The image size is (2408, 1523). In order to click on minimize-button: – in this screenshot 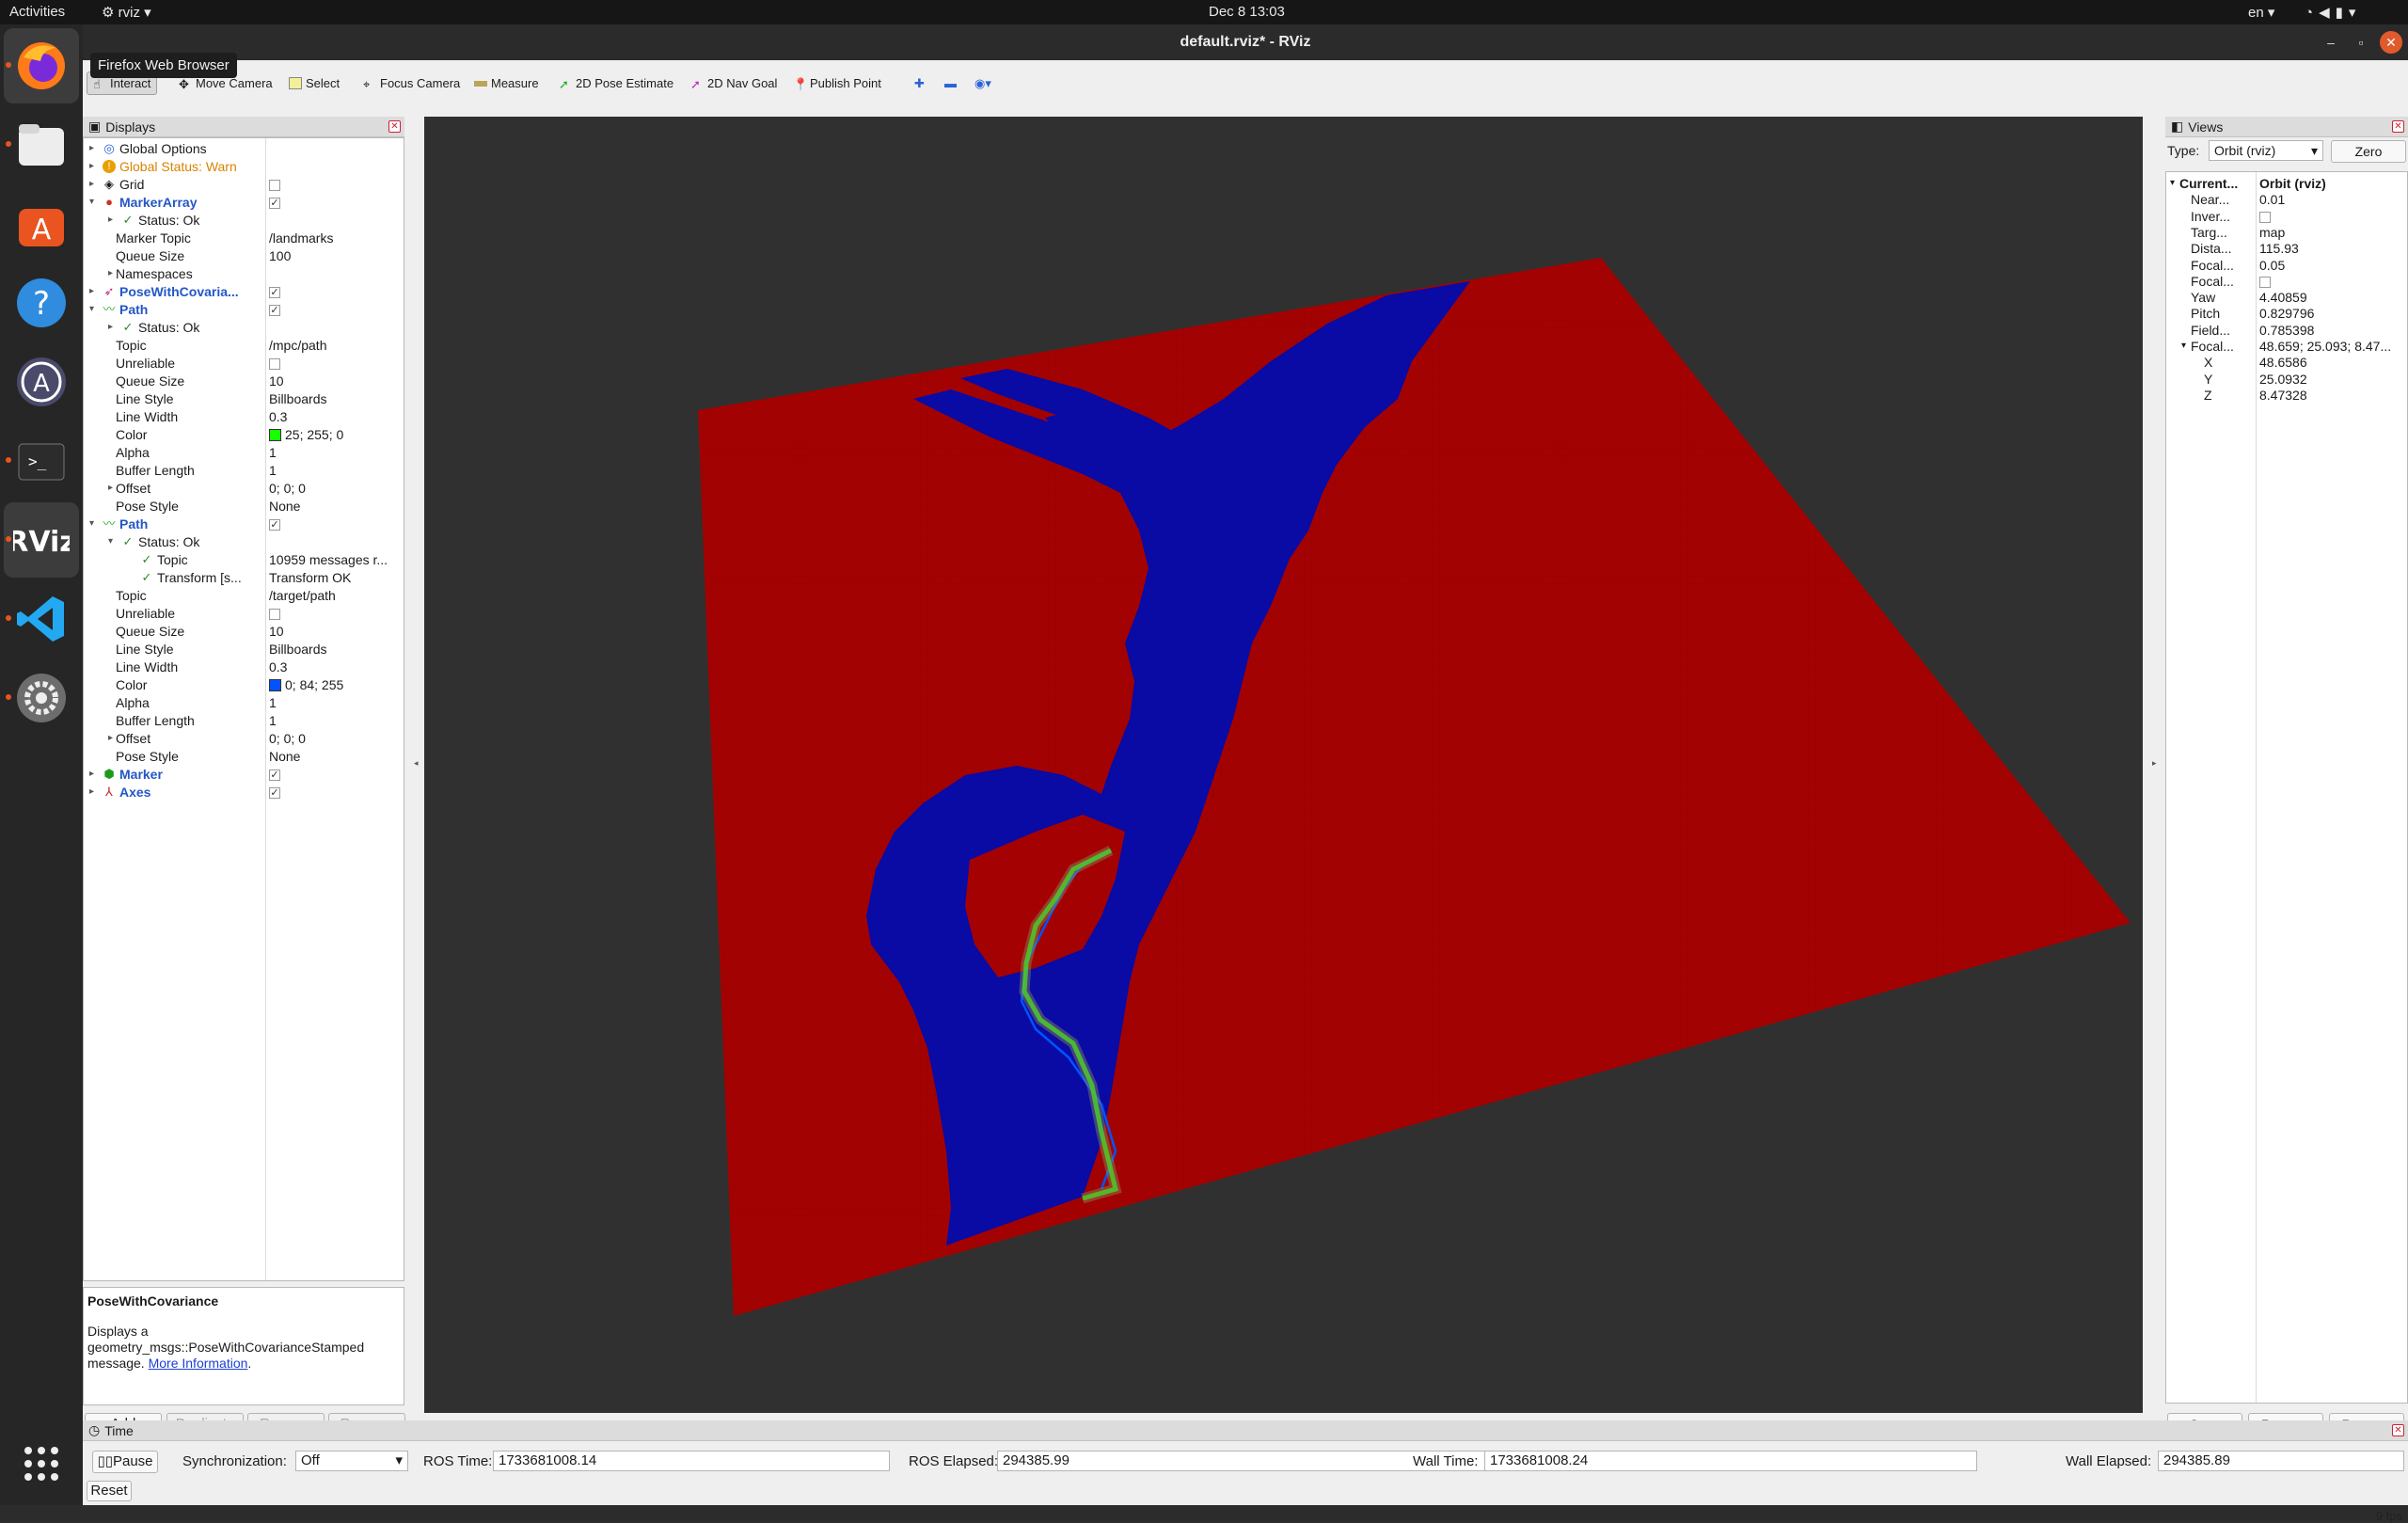, I will do `click(2331, 42)`.